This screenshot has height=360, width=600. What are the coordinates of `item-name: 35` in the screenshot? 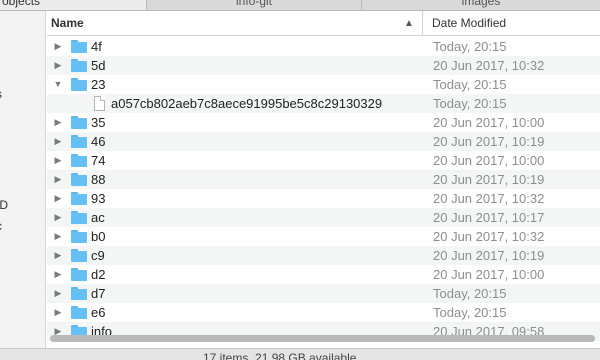 It's located at (98, 122).